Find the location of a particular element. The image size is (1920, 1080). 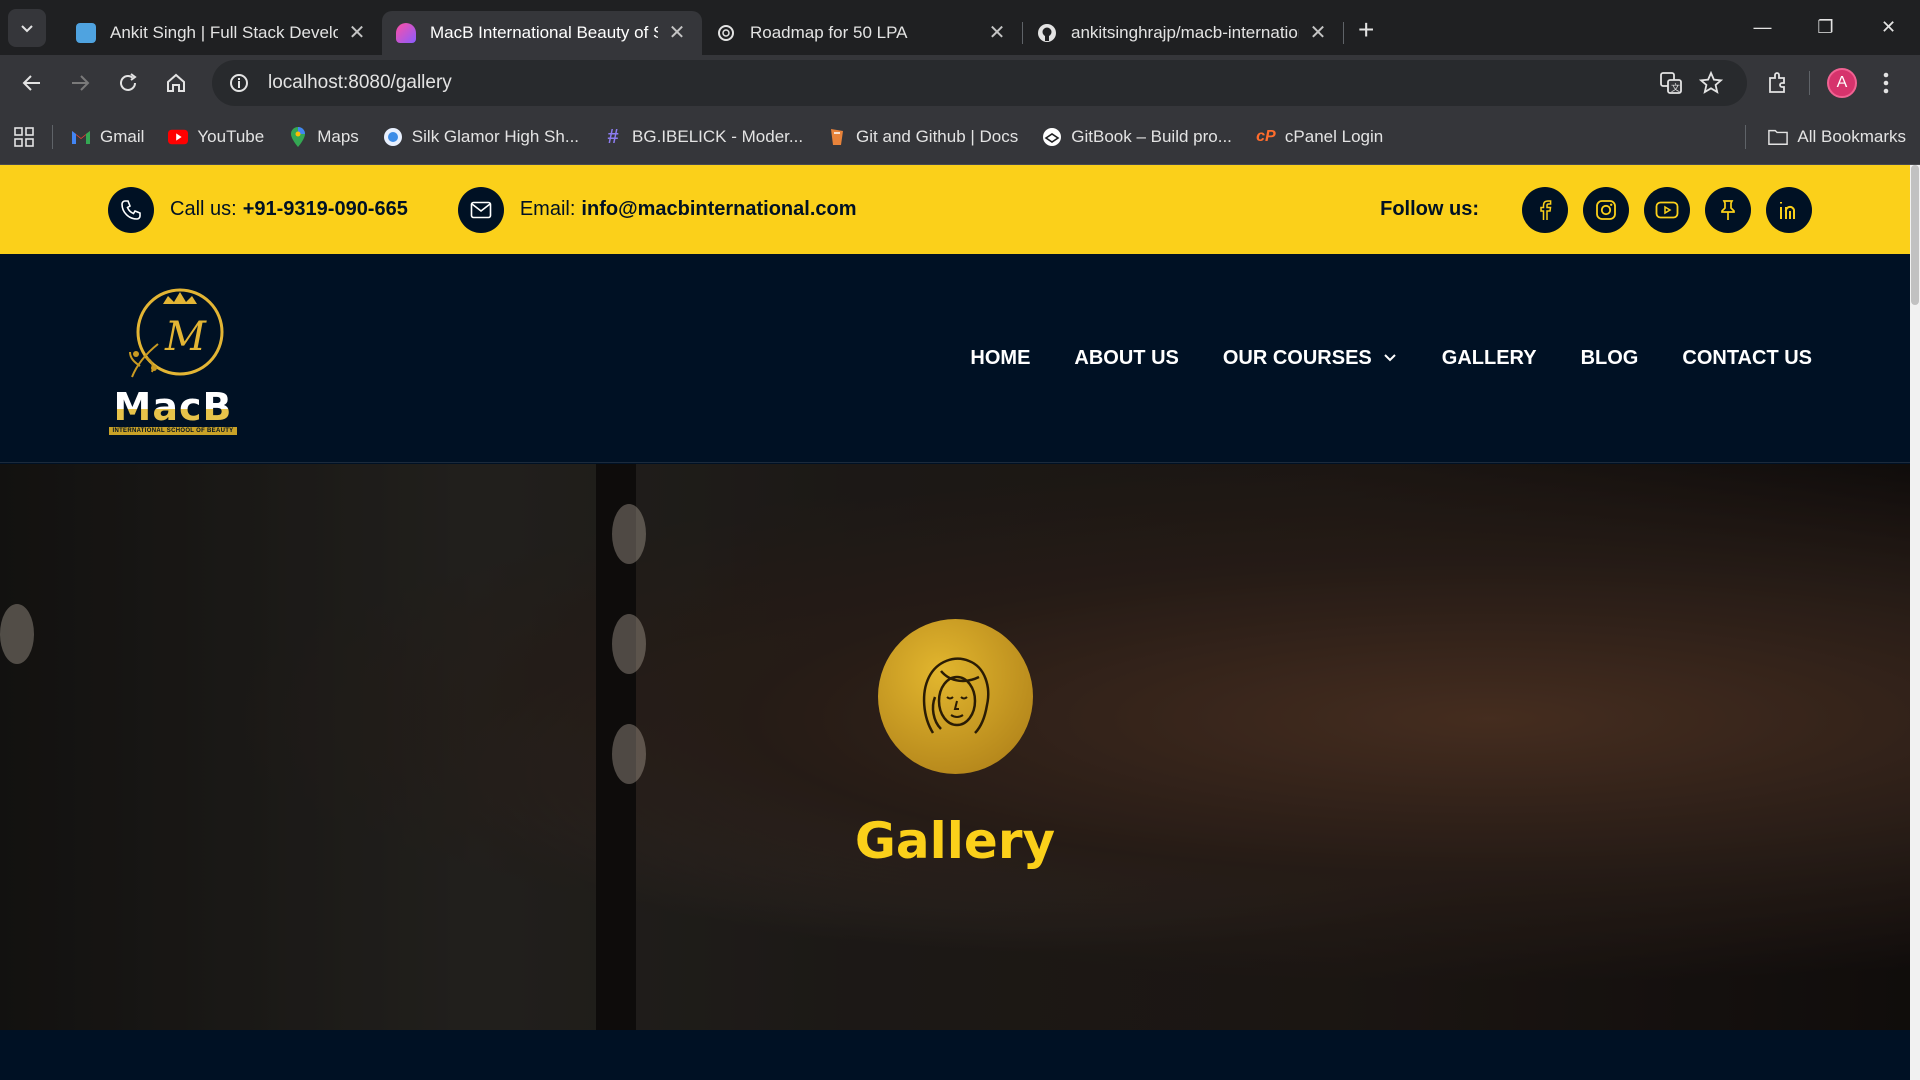

close-window-button: ✕ is located at coordinates (1888, 27).